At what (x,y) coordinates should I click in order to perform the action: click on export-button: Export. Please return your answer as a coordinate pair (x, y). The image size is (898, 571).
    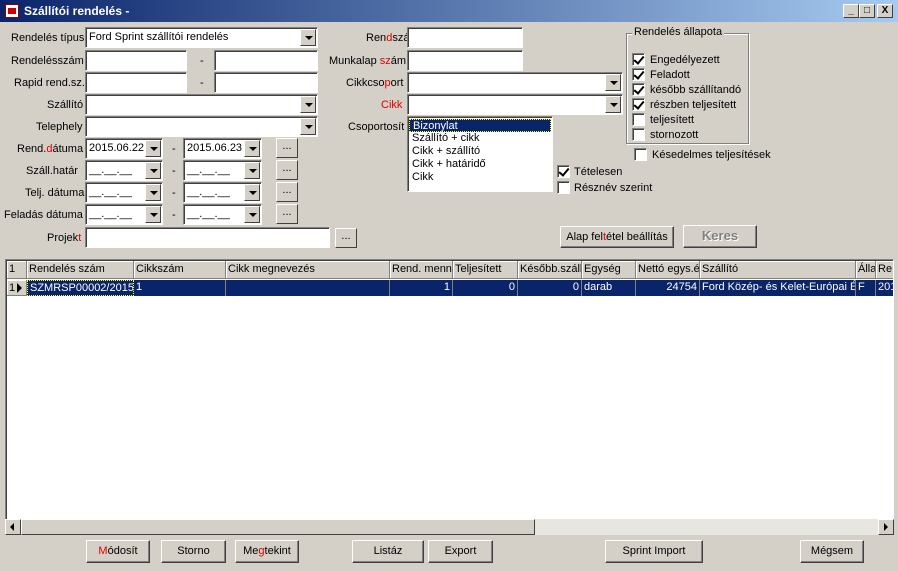
    Looking at the image, I should click on (460, 551).